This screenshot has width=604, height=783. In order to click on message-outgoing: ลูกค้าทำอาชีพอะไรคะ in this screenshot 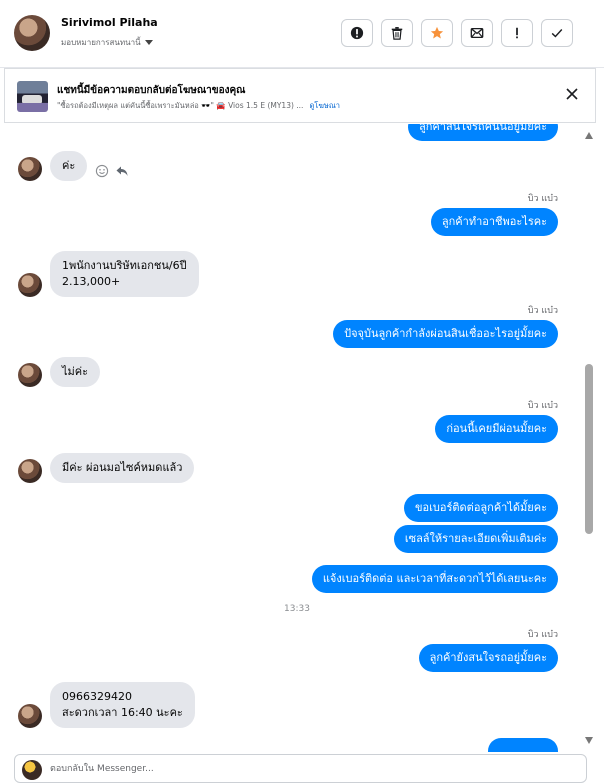, I will do `click(494, 222)`.